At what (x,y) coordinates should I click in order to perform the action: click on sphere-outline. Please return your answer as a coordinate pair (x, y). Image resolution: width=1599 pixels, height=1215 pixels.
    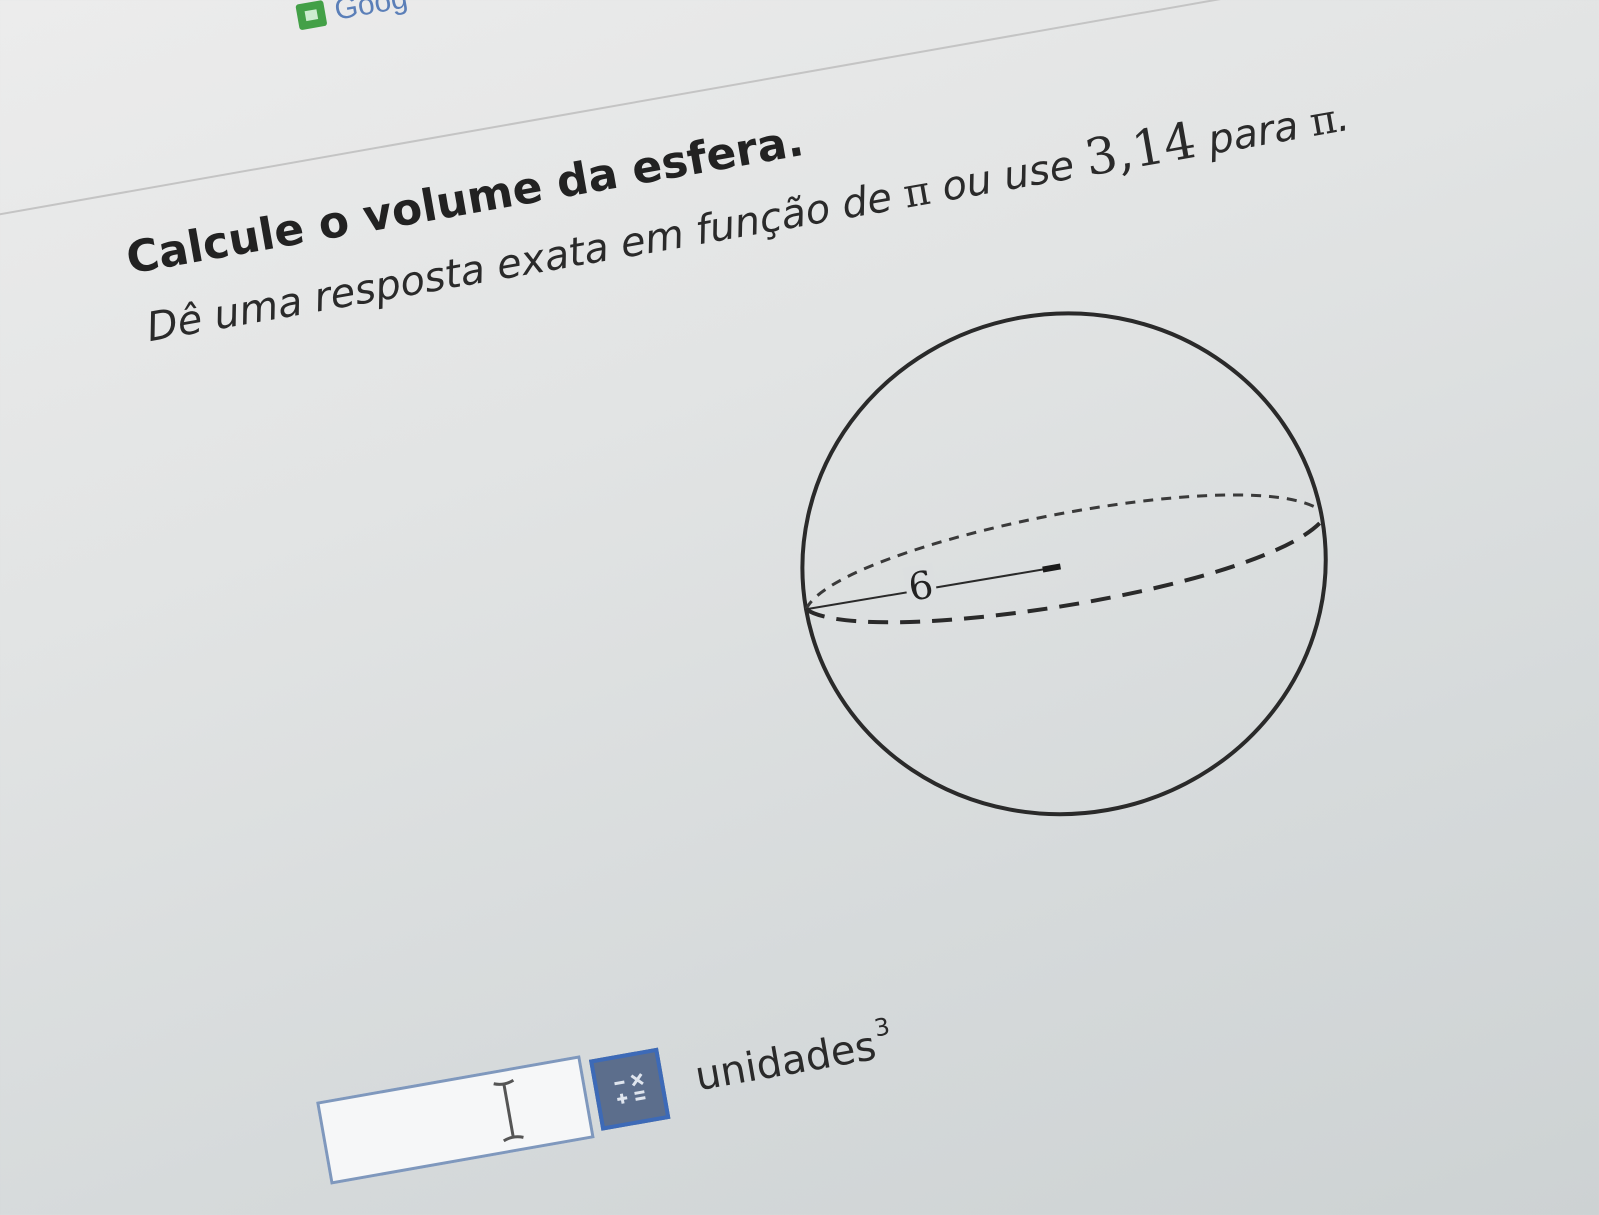
    Looking at the image, I should click on (1064, 564).